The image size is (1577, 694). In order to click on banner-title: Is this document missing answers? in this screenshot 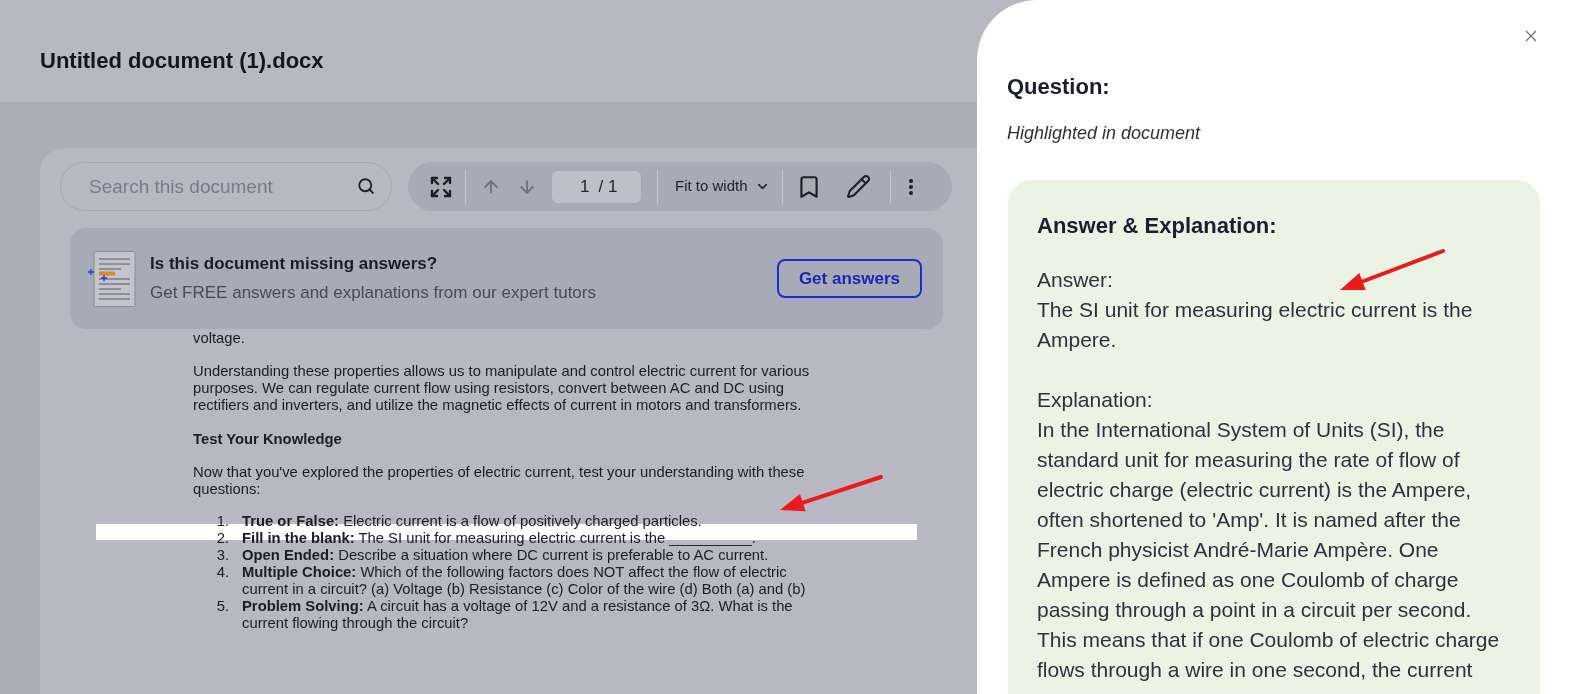, I will do `click(294, 264)`.